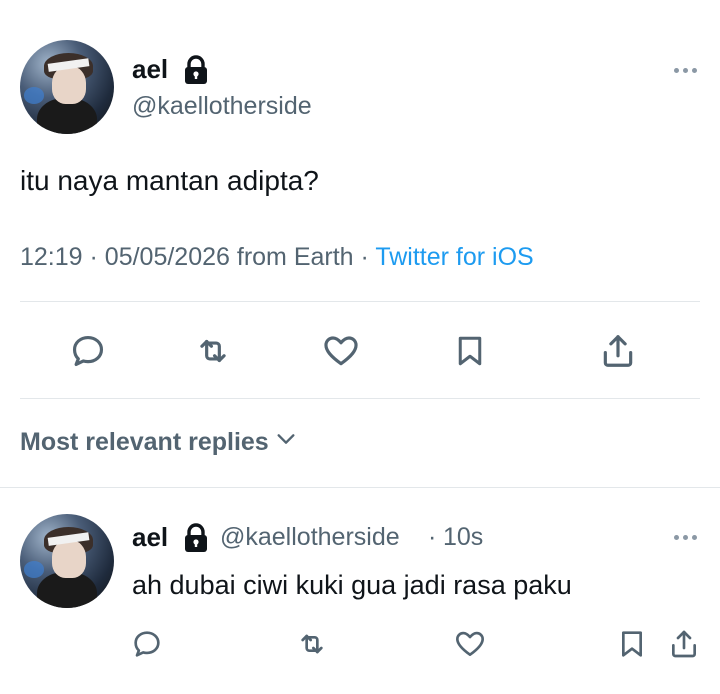 This screenshot has width=720, height=694. Describe the element at coordinates (222, 106) in the screenshot. I see `author-handle: @kaellotherside` at that location.